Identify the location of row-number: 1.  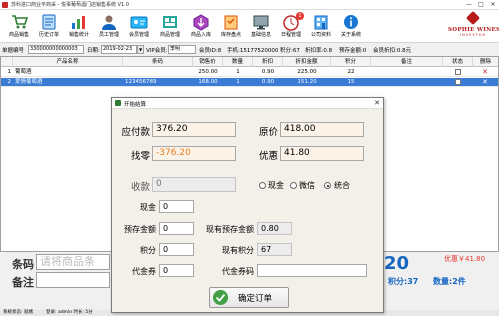
(9, 72).